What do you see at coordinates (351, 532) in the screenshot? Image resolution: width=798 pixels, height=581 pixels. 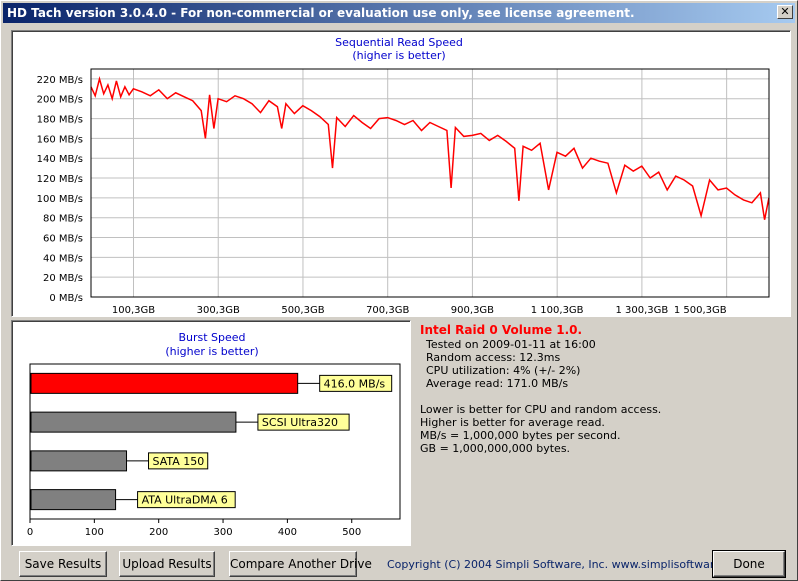 I see `burst-x-tick-label: 500` at bounding box center [351, 532].